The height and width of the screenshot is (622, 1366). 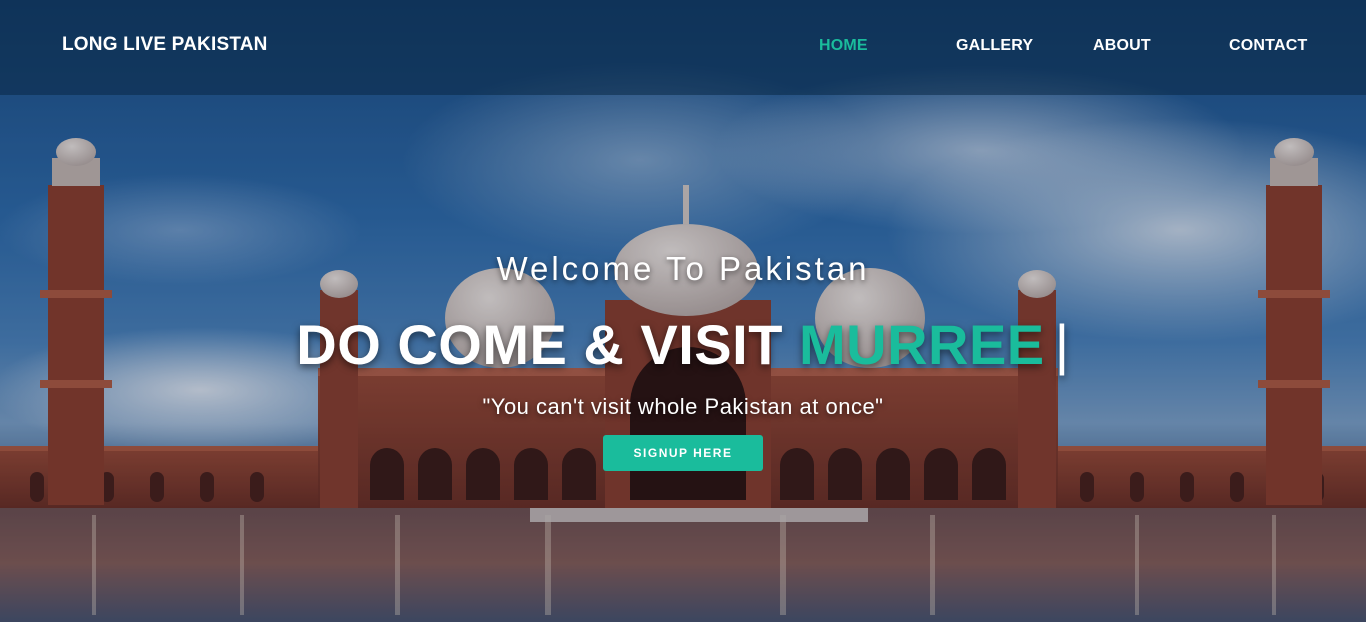 What do you see at coordinates (1268, 46) in the screenshot?
I see `nav-link-contact: CONTACT` at bounding box center [1268, 46].